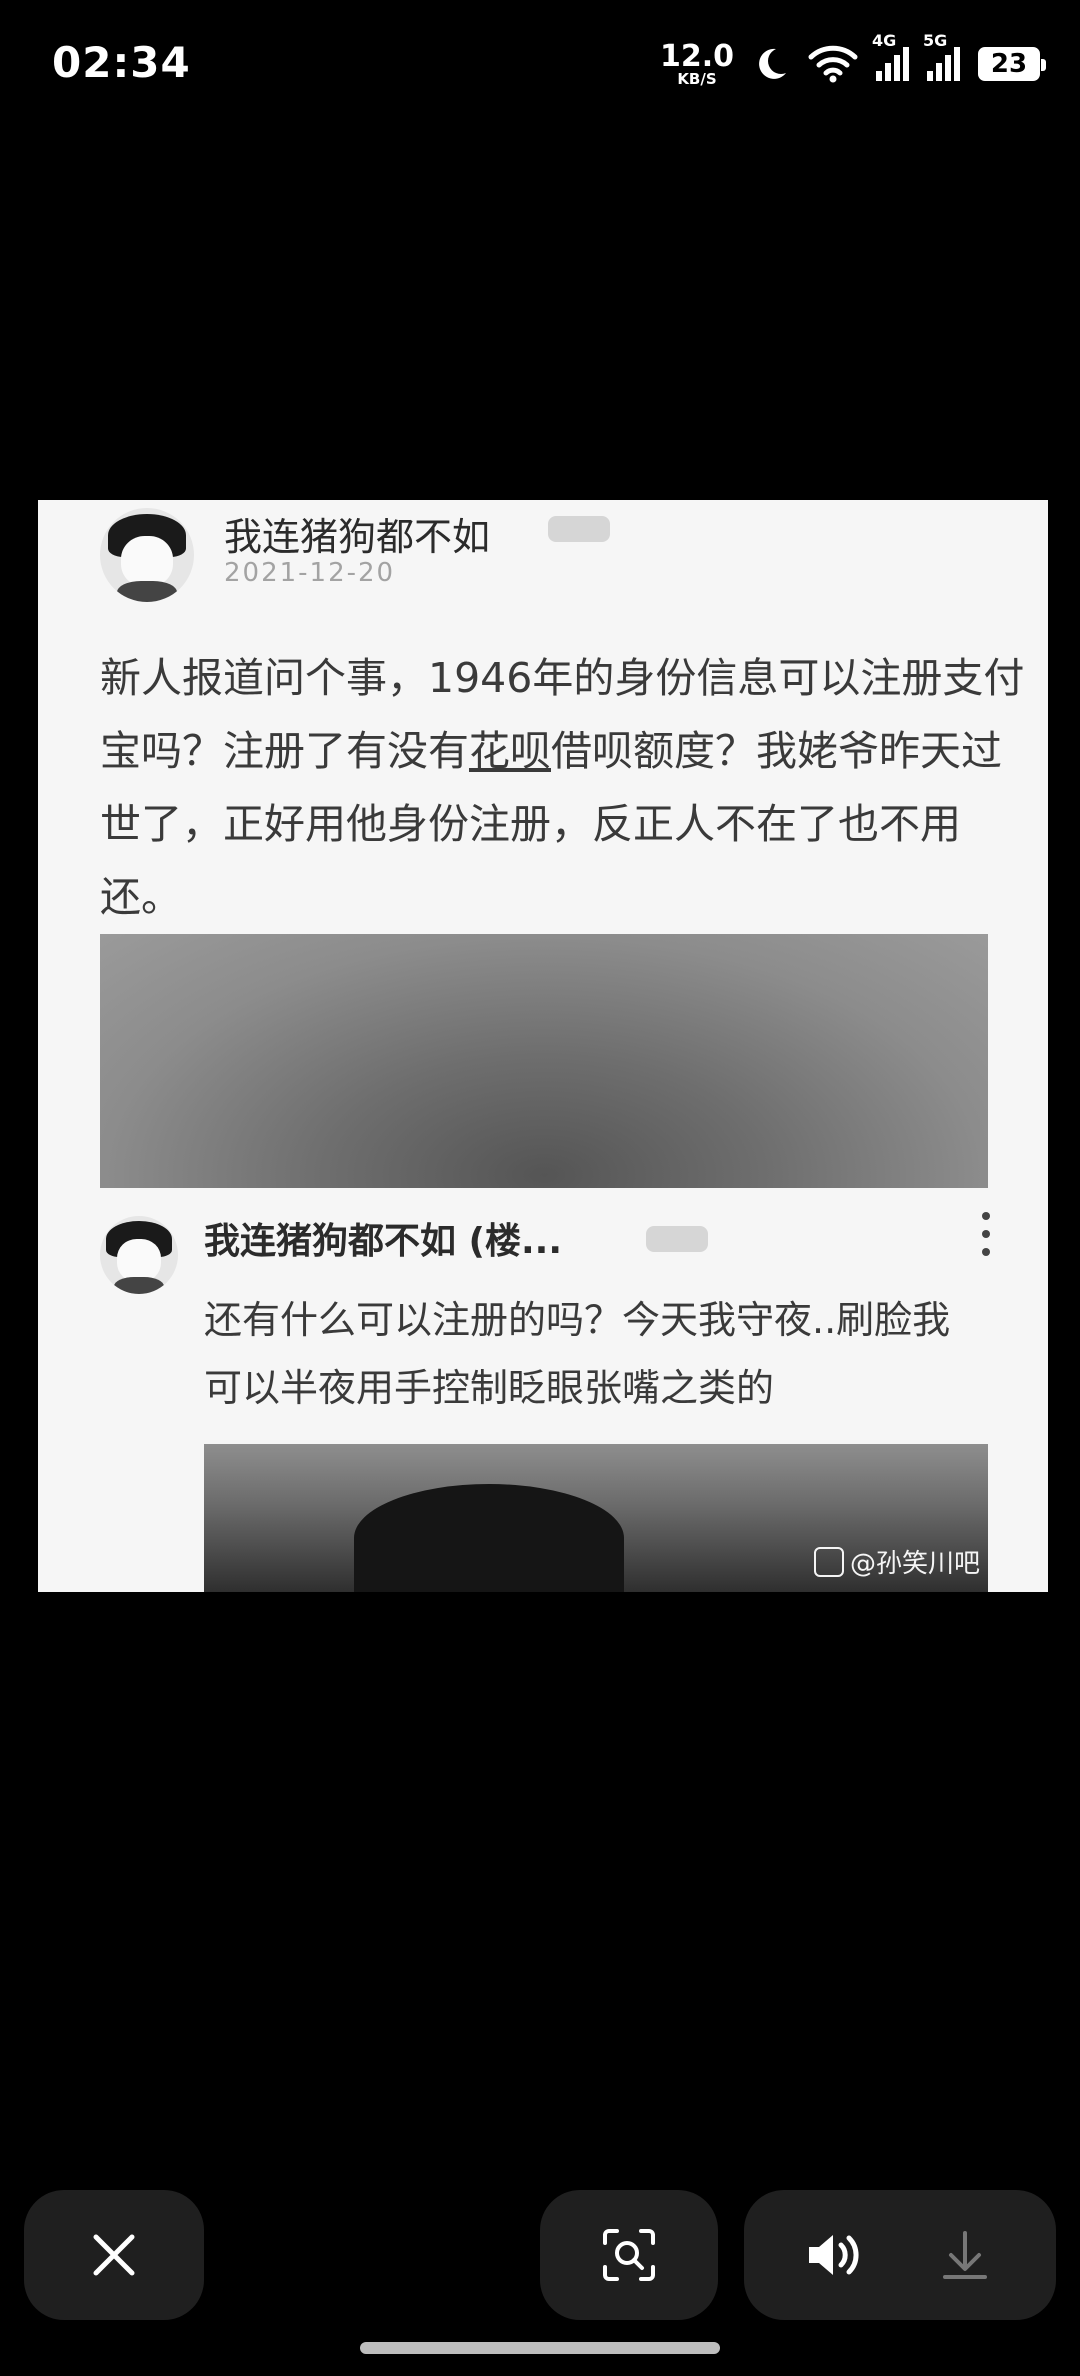 The width and height of the screenshot is (1080, 2376). I want to click on post-photo, so click(544, 1061).